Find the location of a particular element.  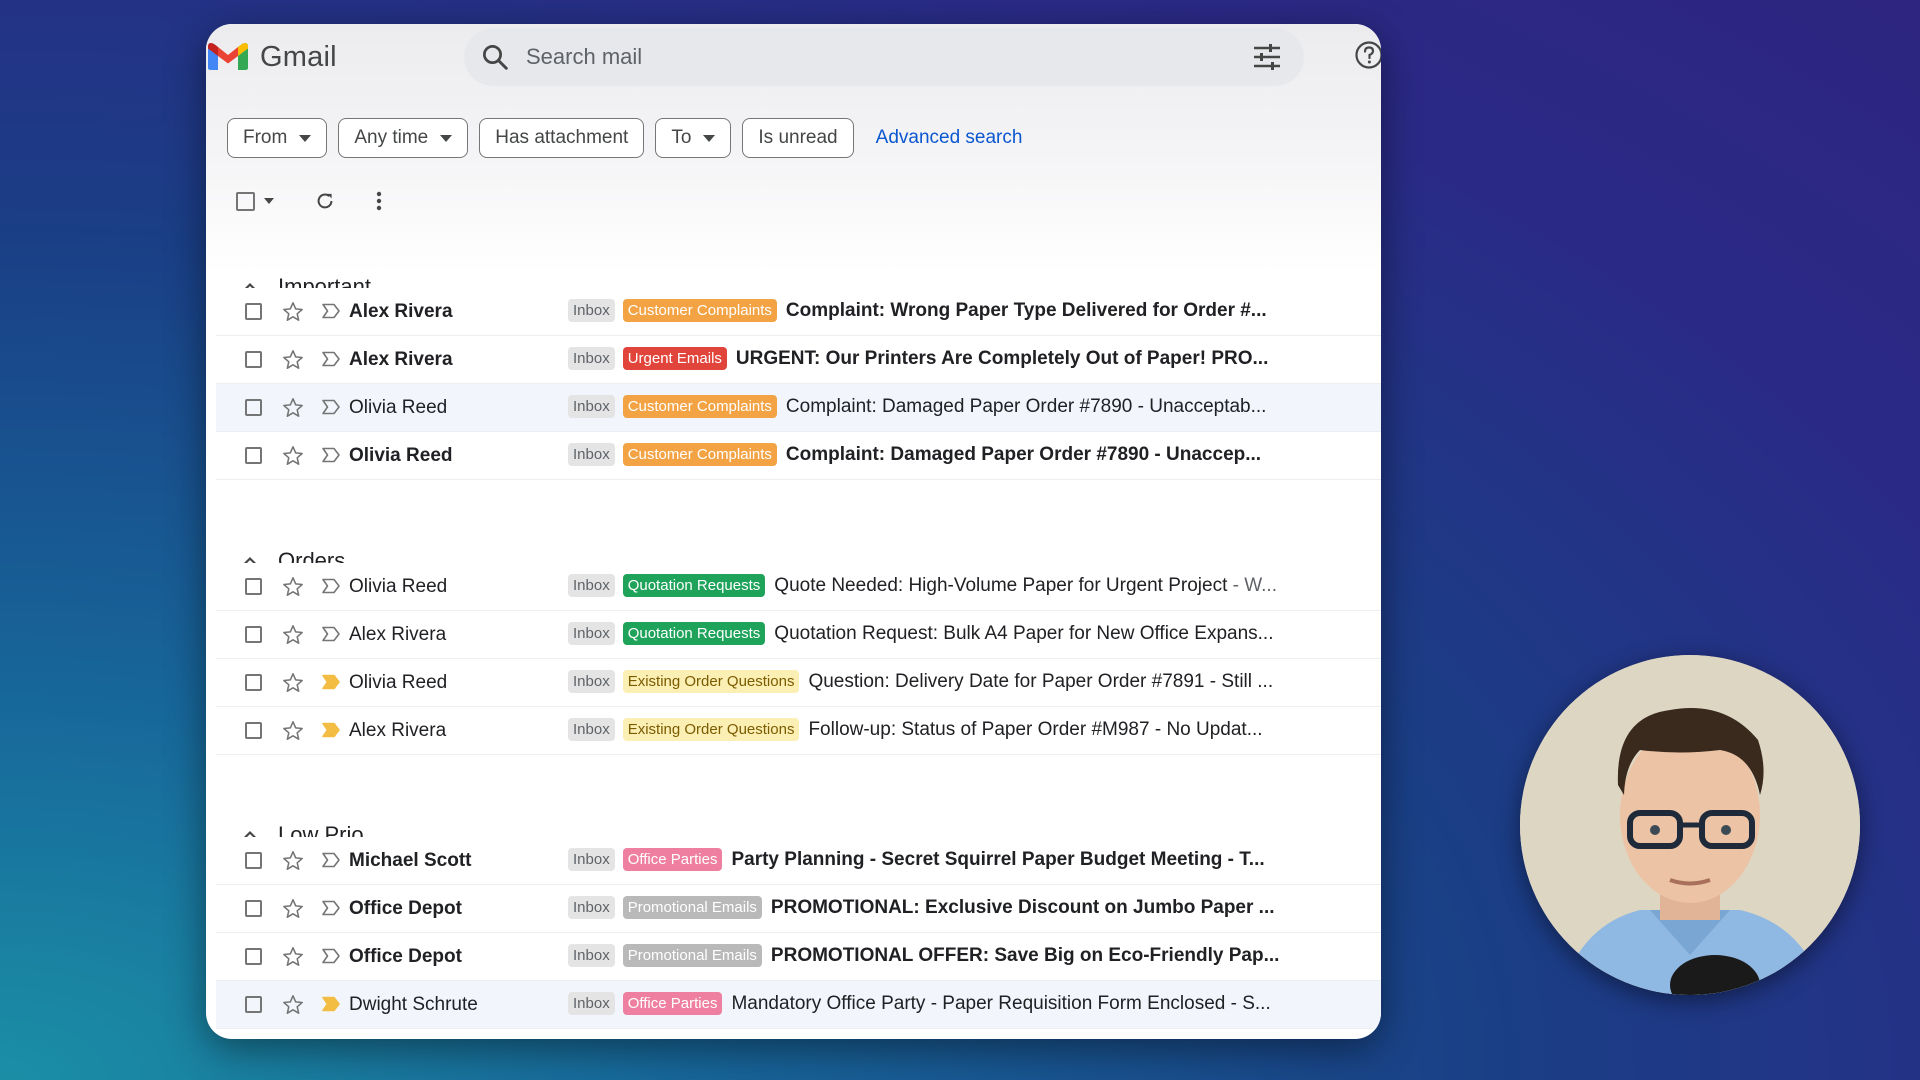

gmail-logo-icon is located at coordinates (228, 57).